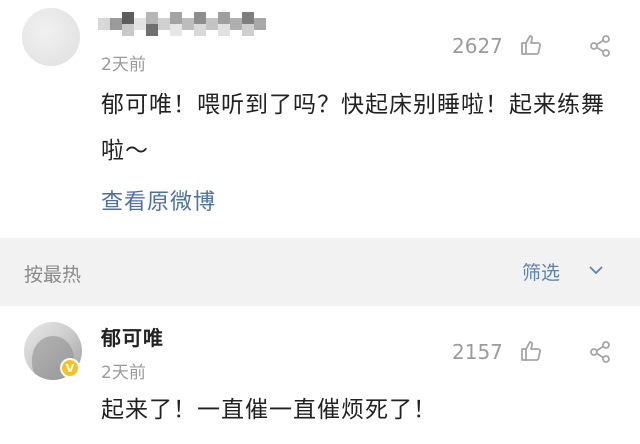 The height and width of the screenshot is (444, 640). What do you see at coordinates (541, 271) in the screenshot?
I see `filter-button: 筛选` at bounding box center [541, 271].